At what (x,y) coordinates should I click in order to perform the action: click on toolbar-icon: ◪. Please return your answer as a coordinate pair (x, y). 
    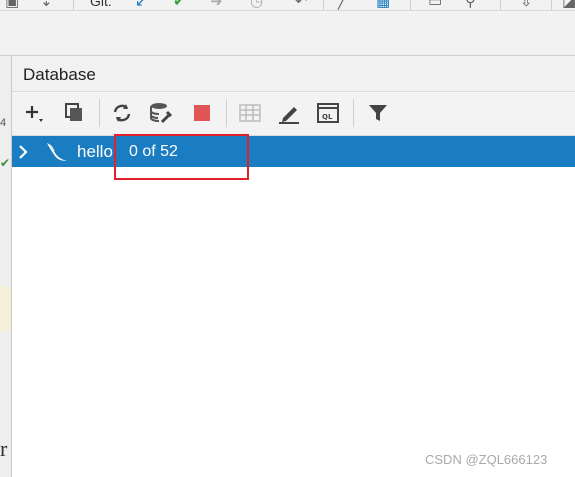
    Looking at the image, I should click on (568, 5).